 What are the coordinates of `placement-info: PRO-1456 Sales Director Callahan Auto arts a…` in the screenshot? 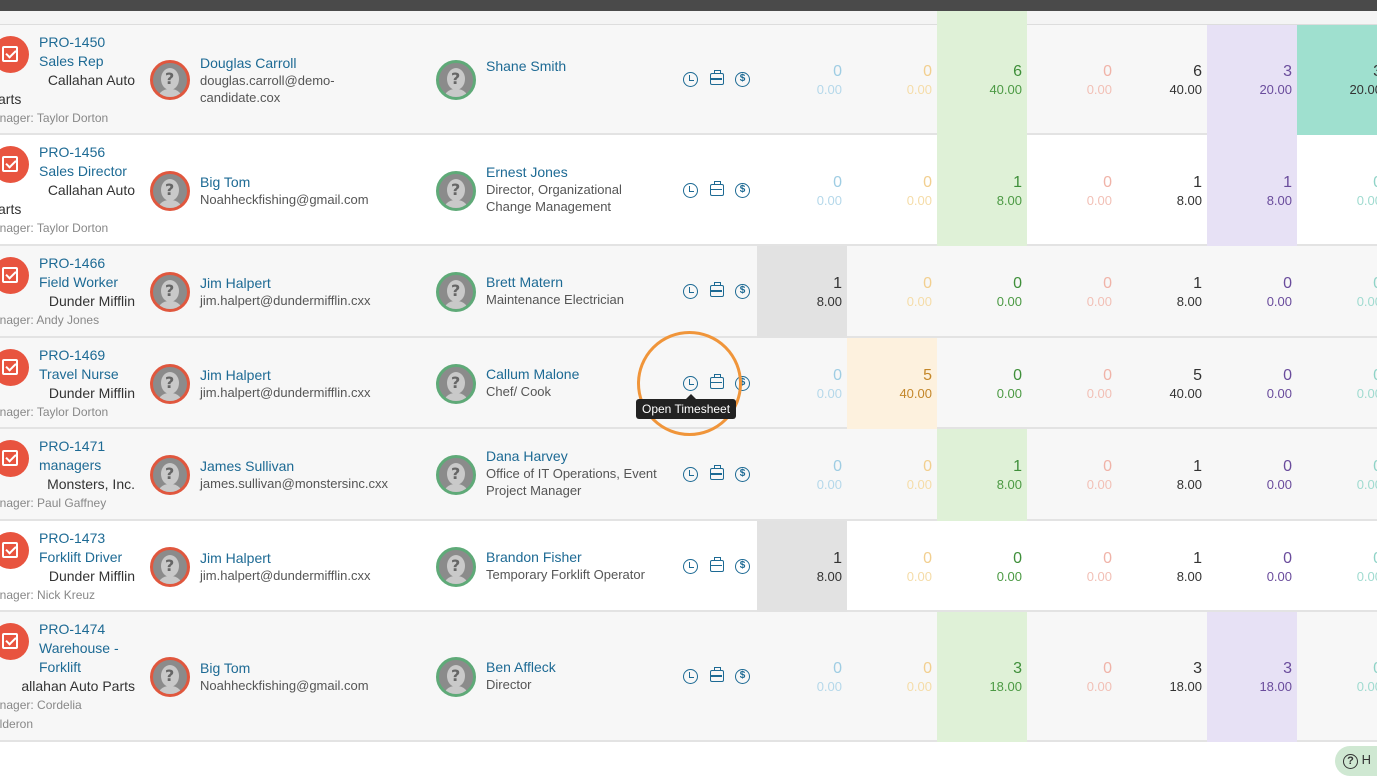 It's located at (72, 190).